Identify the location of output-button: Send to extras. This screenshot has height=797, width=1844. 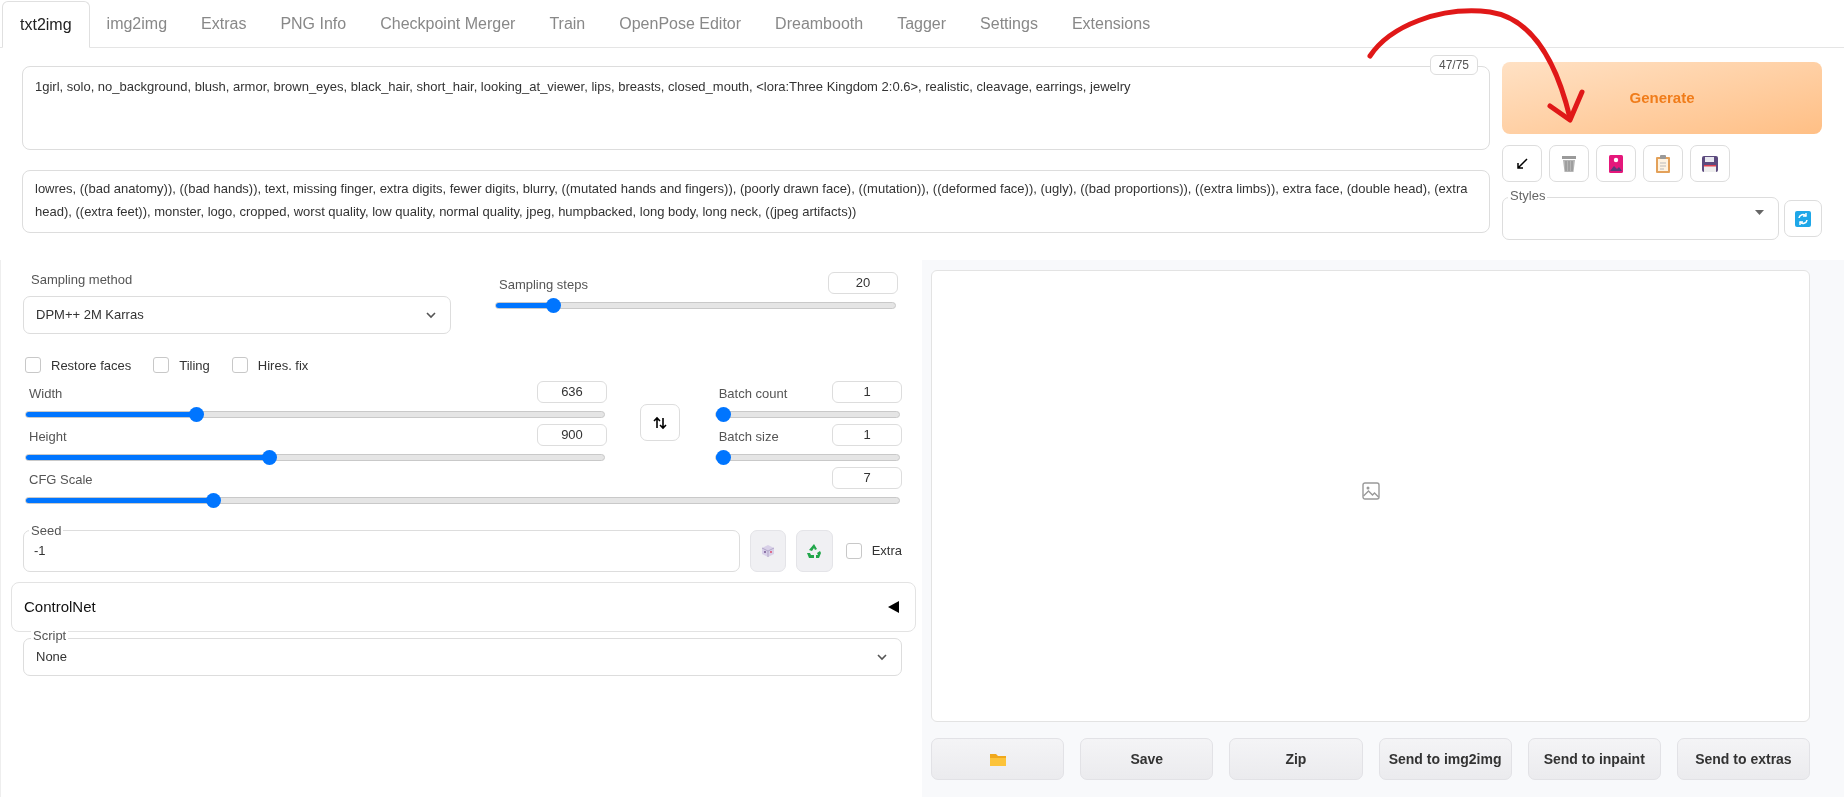
(1743, 759).